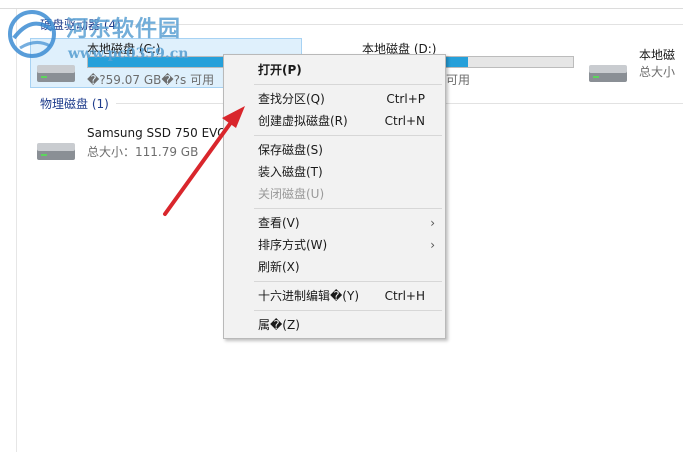 The height and width of the screenshot is (452, 683). Describe the element at coordinates (404, 121) in the screenshot. I see `menu-item-shortcut: Ctrl+N` at that location.